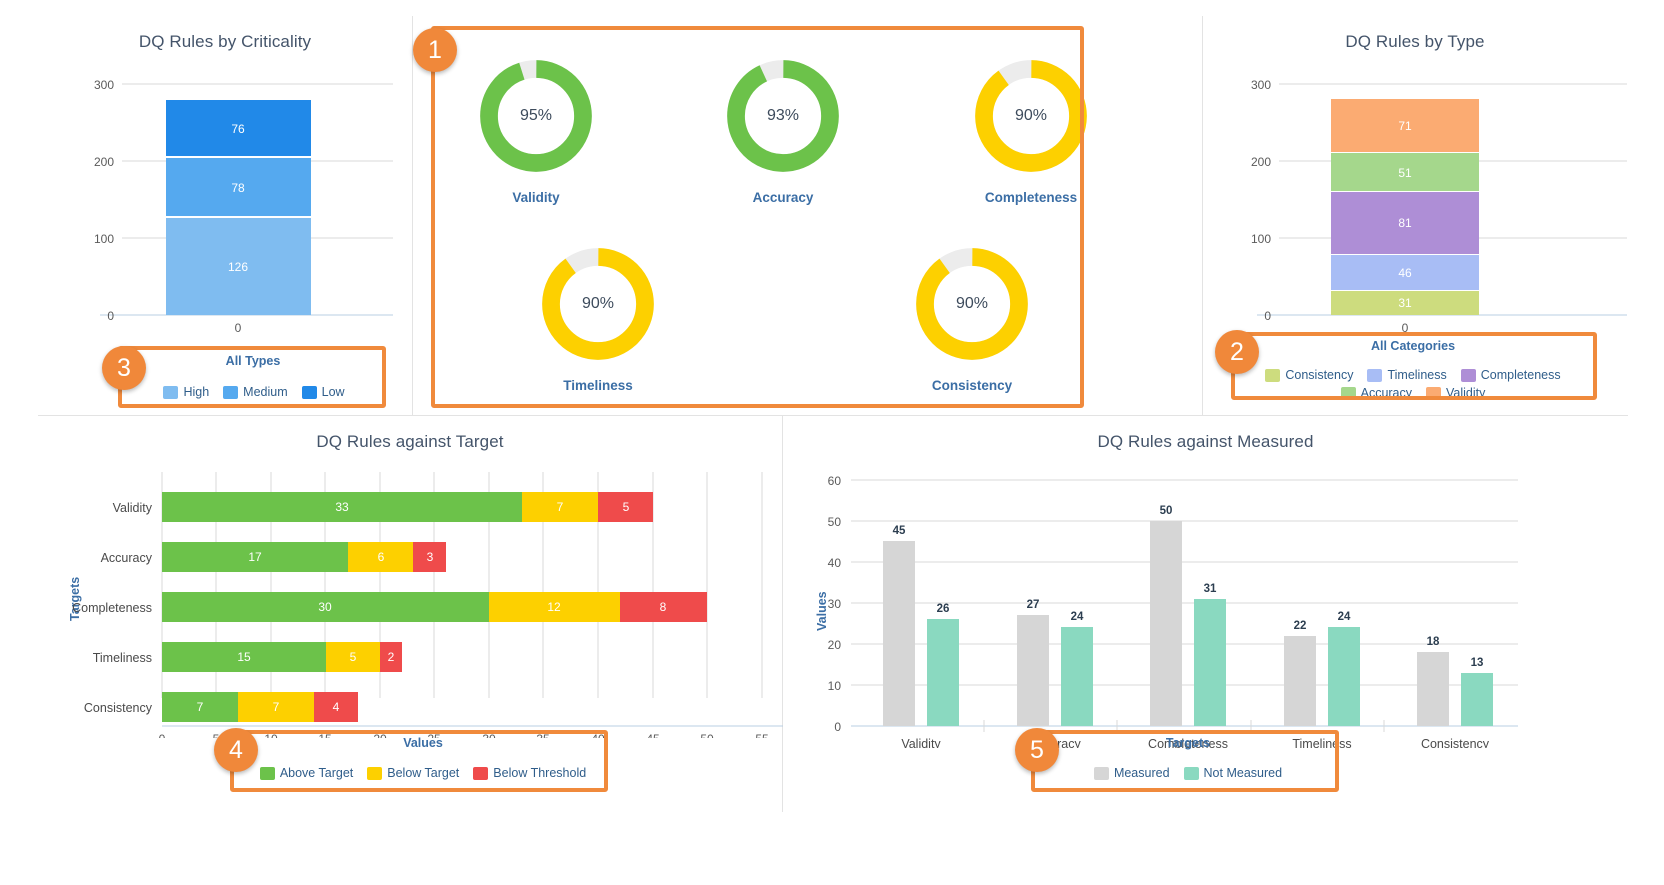 The width and height of the screenshot is (1664, 885). What do you see at coordinates (783, 115) in the screenshot?
I see `accuracy-donut-value: 93%` at bounding box center [783, 115].